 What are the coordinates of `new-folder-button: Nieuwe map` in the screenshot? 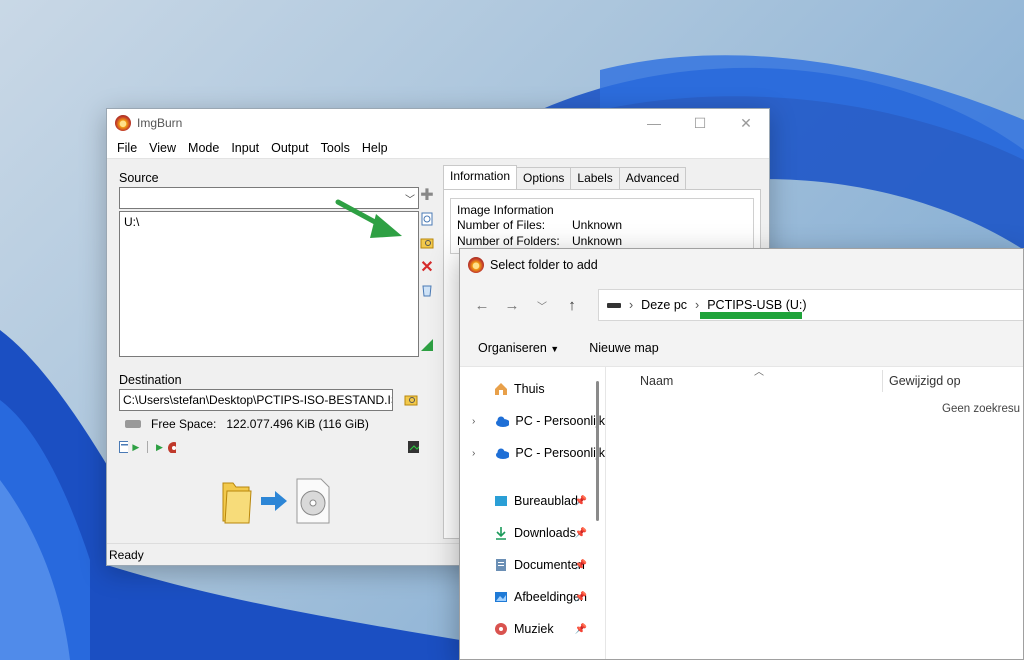 It's located at (623, 348).